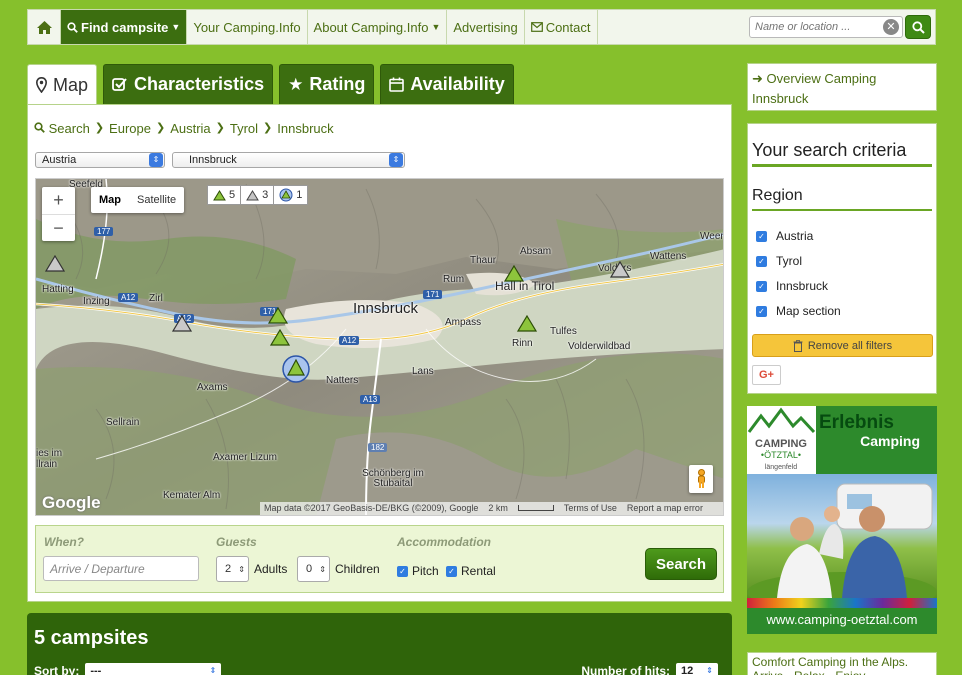 The height and width of the screenshot is (675, 962). I want to click on mountains-logo-icon: CAMPING •ÖTZTAL• längenfeld, so click(781, 439).